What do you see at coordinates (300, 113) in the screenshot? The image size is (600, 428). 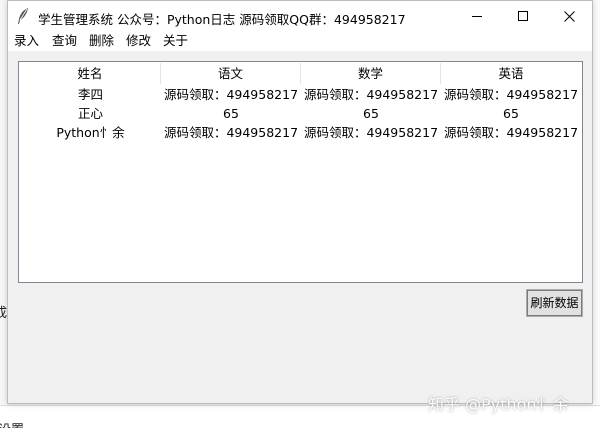 I see `table-row: 正心 65 65 65` at bounding box center [300, 113].